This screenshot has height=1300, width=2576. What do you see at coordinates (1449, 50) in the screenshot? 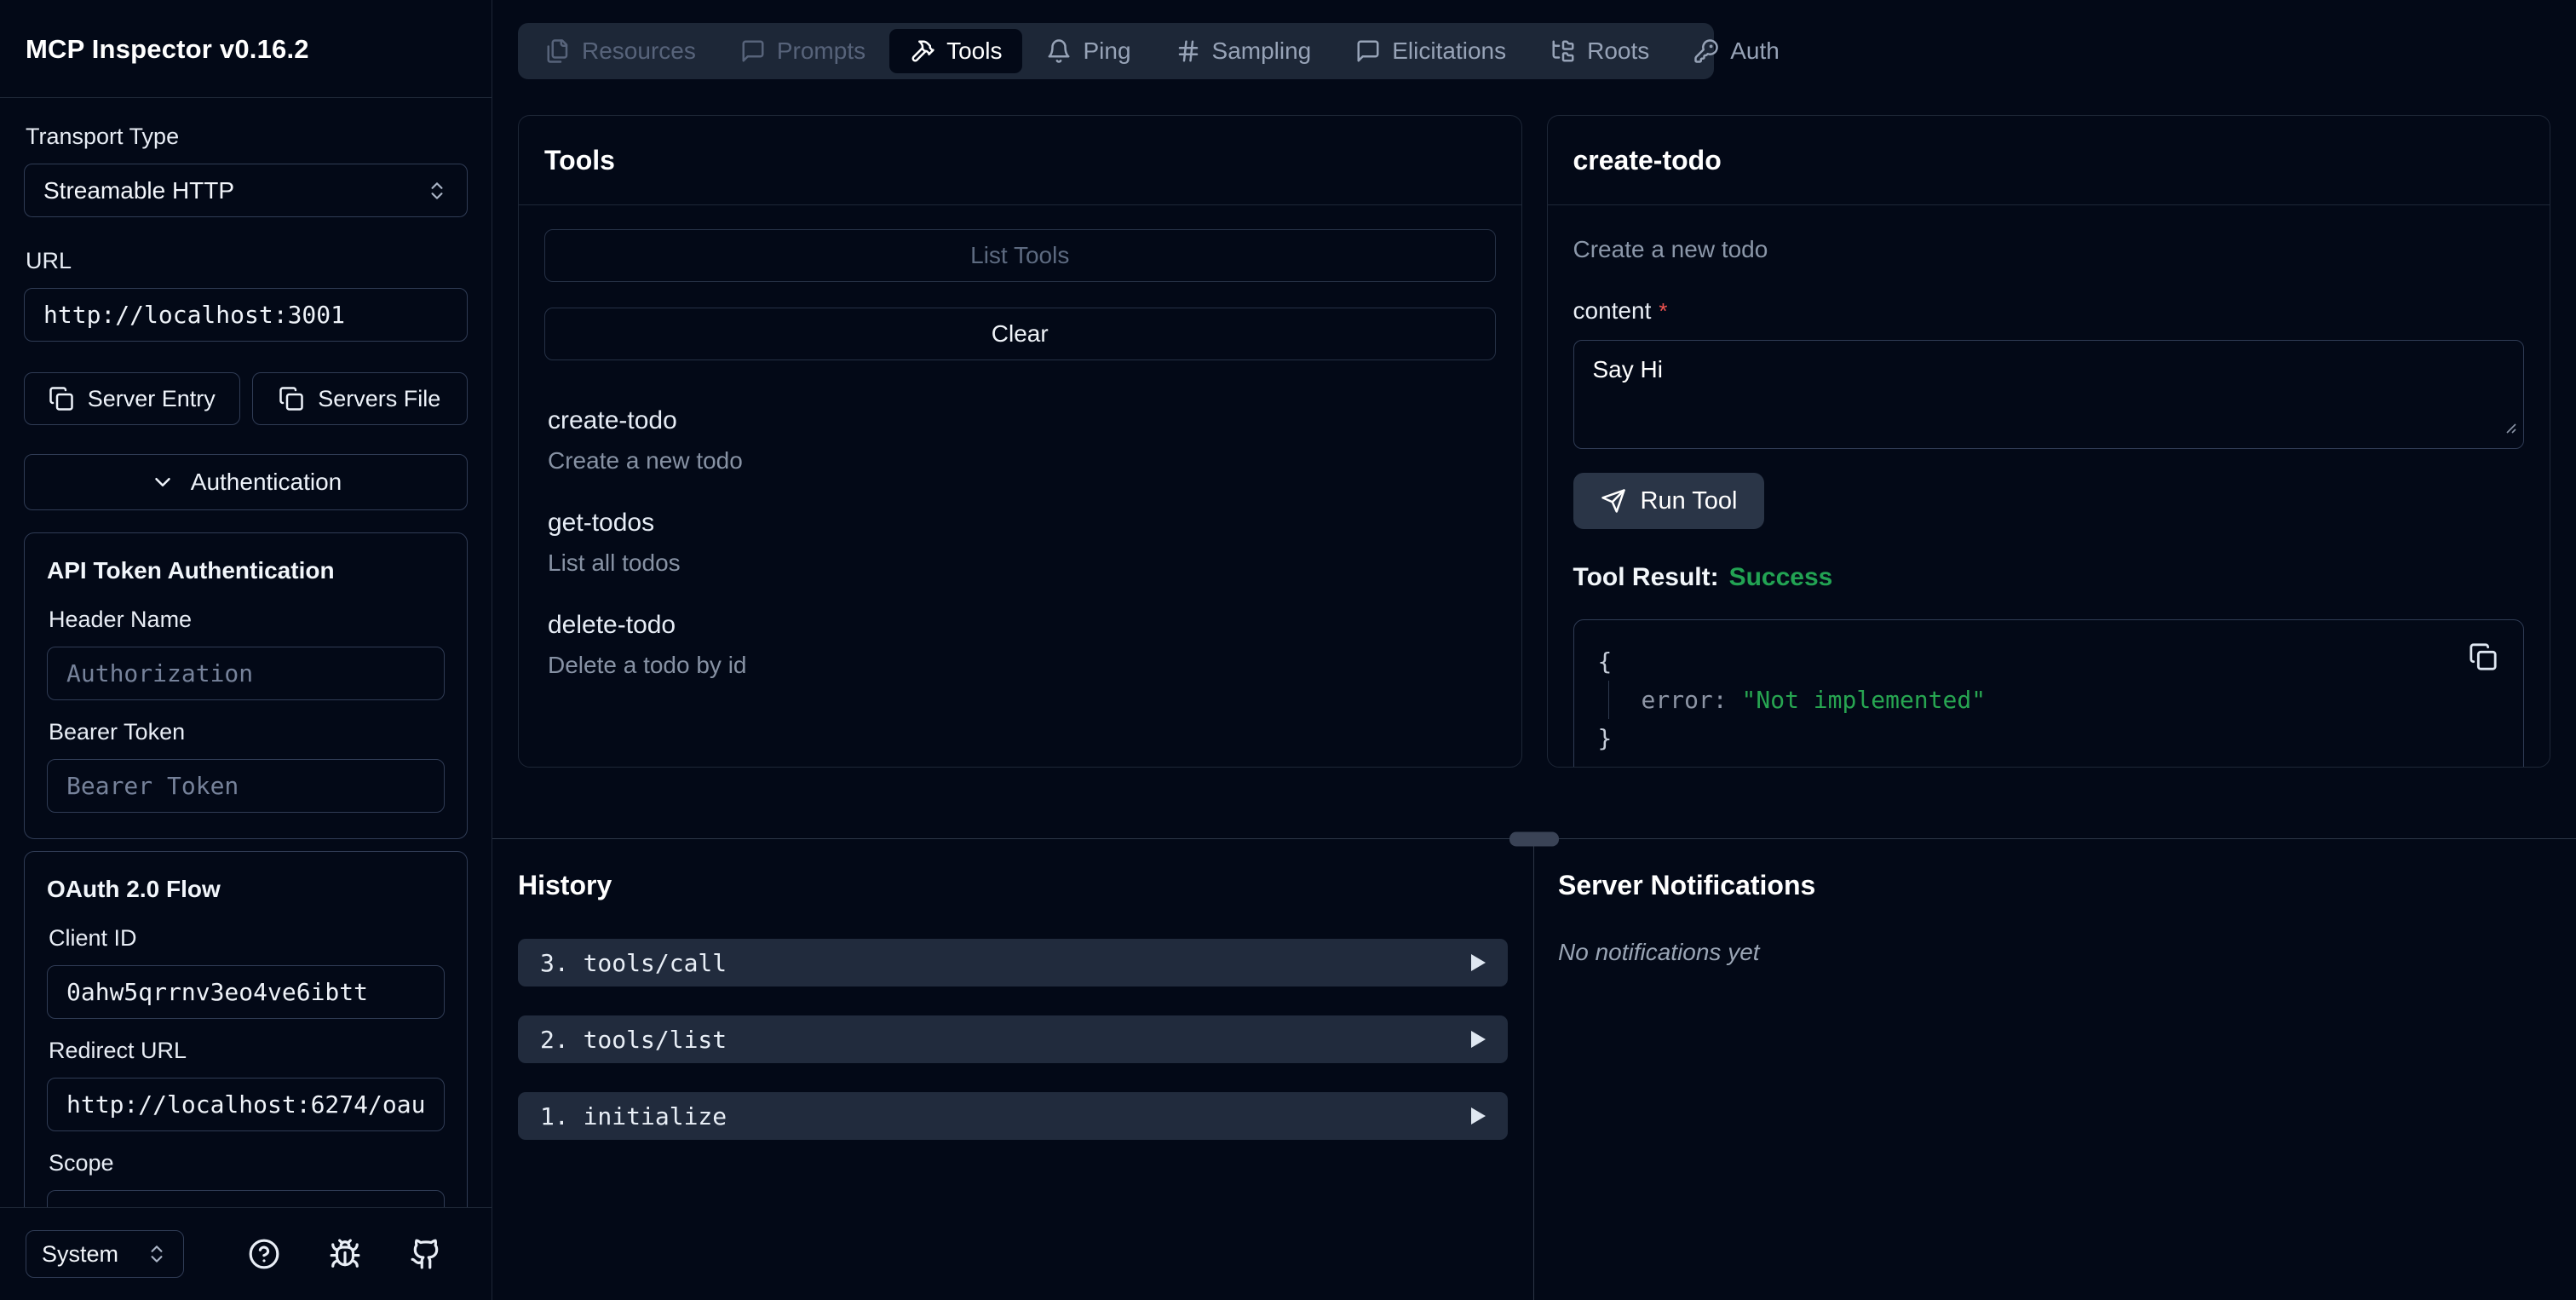
I see `tab-elicitations-label: Elicitations` at bounding box center [1449, 50].